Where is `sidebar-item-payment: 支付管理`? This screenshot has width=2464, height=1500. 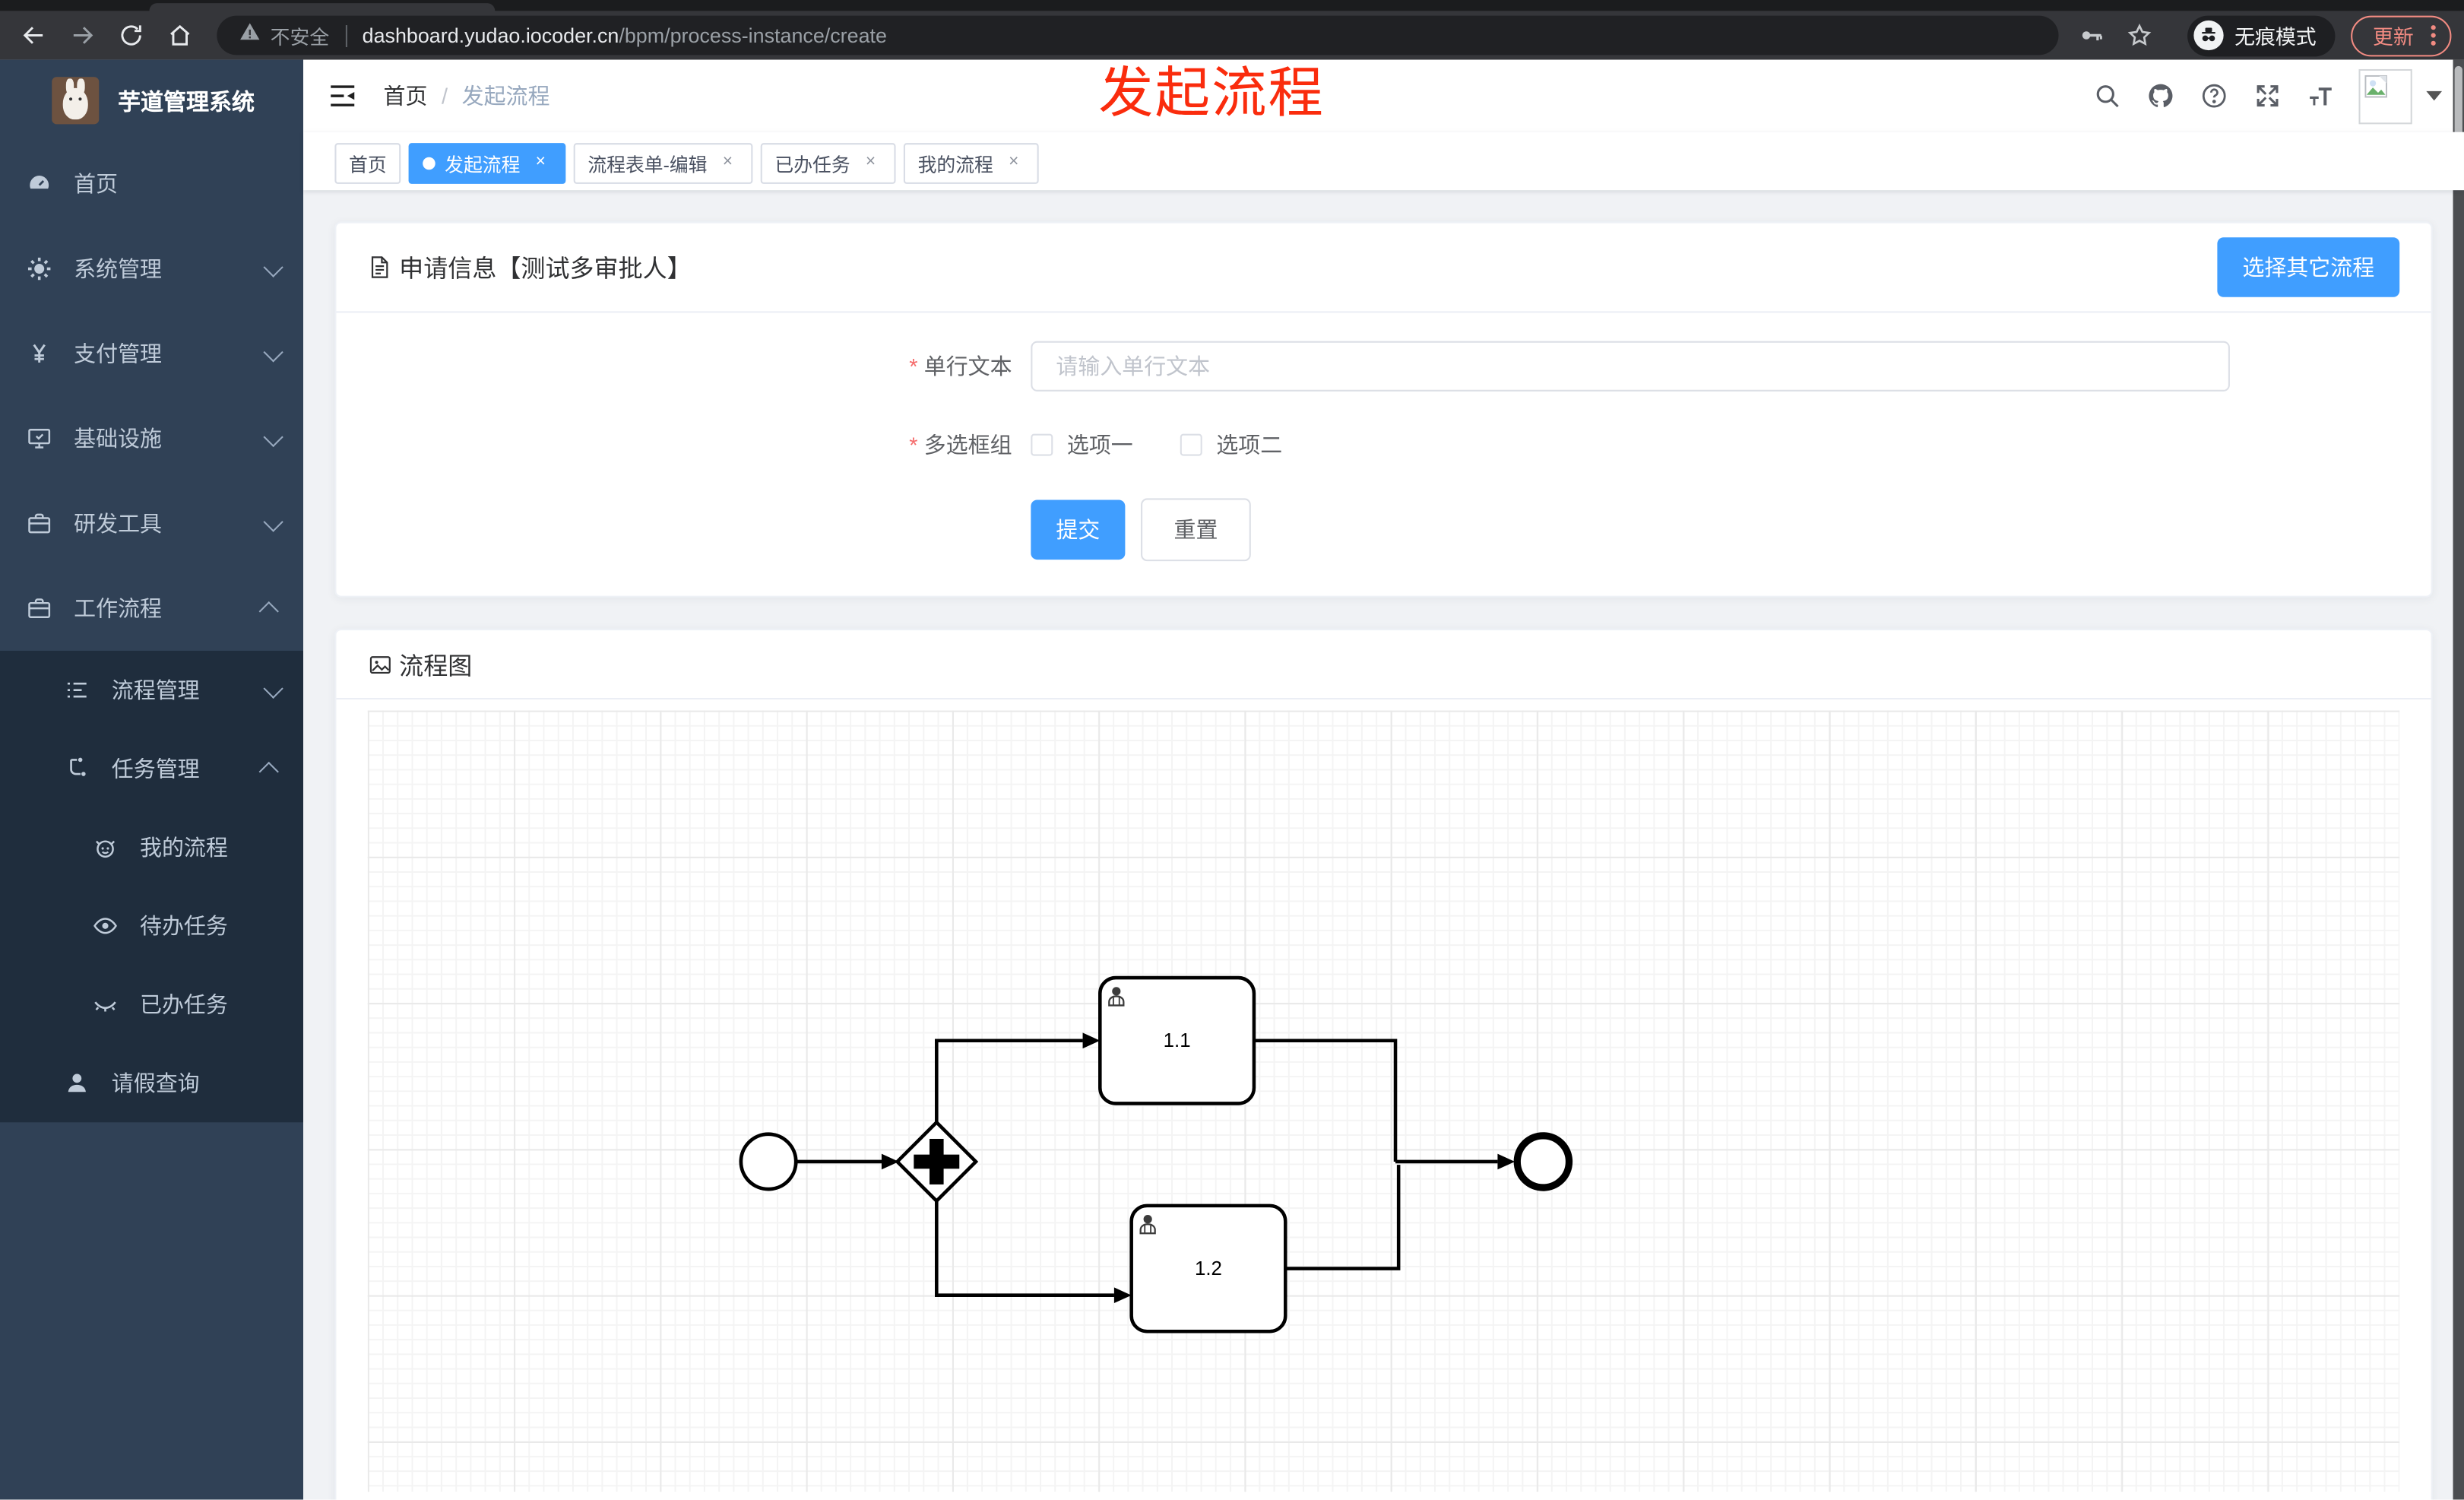
sidebar-item-payment: 支付管理 is located at coordinates (151, 353).